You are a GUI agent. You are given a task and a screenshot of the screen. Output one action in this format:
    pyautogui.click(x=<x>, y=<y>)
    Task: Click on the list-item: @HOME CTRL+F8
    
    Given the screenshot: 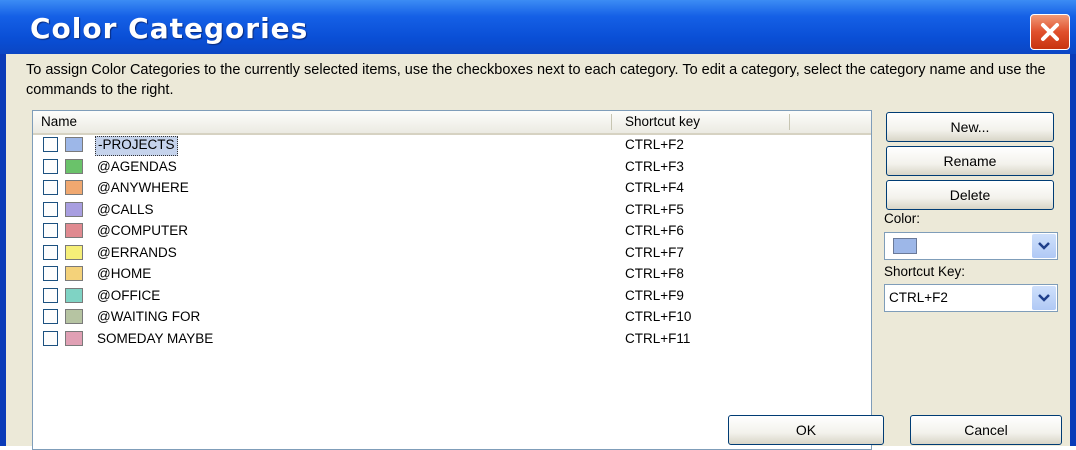 What is the action you would take?
    pyautogui.click(x=452, y=274)
    